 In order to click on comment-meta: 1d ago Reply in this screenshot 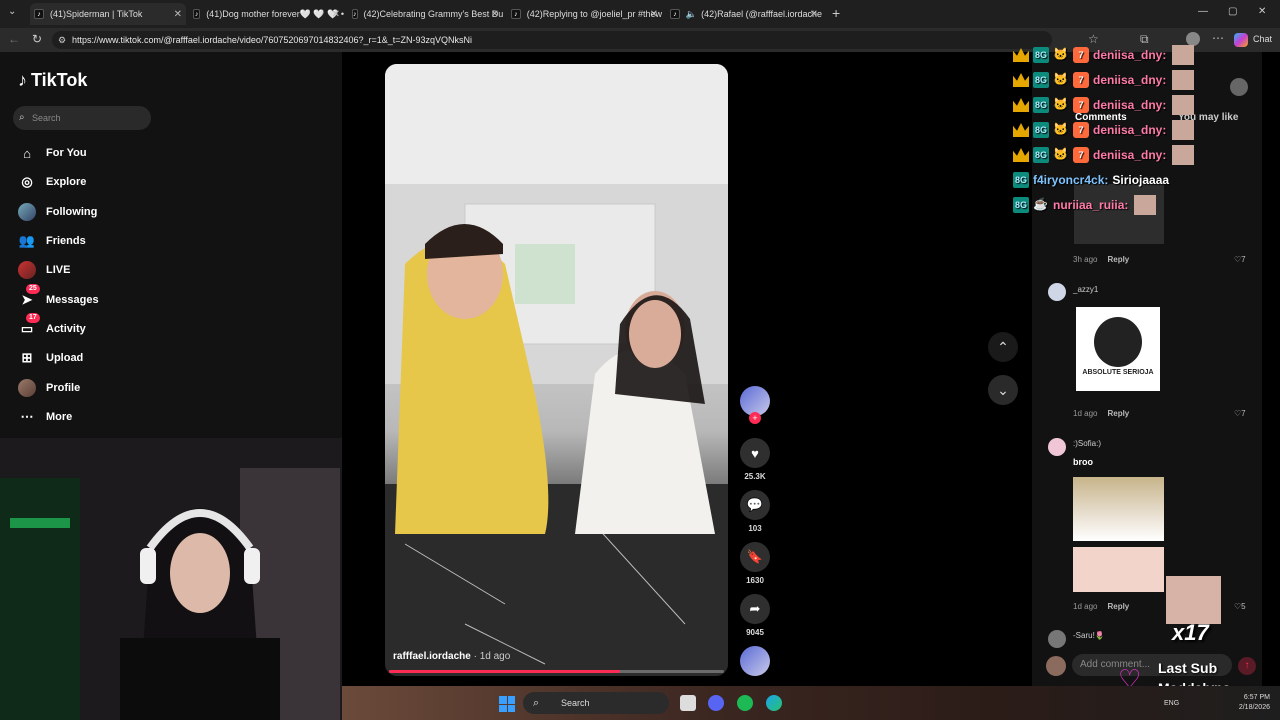, I will do `click(1101, 413)`.